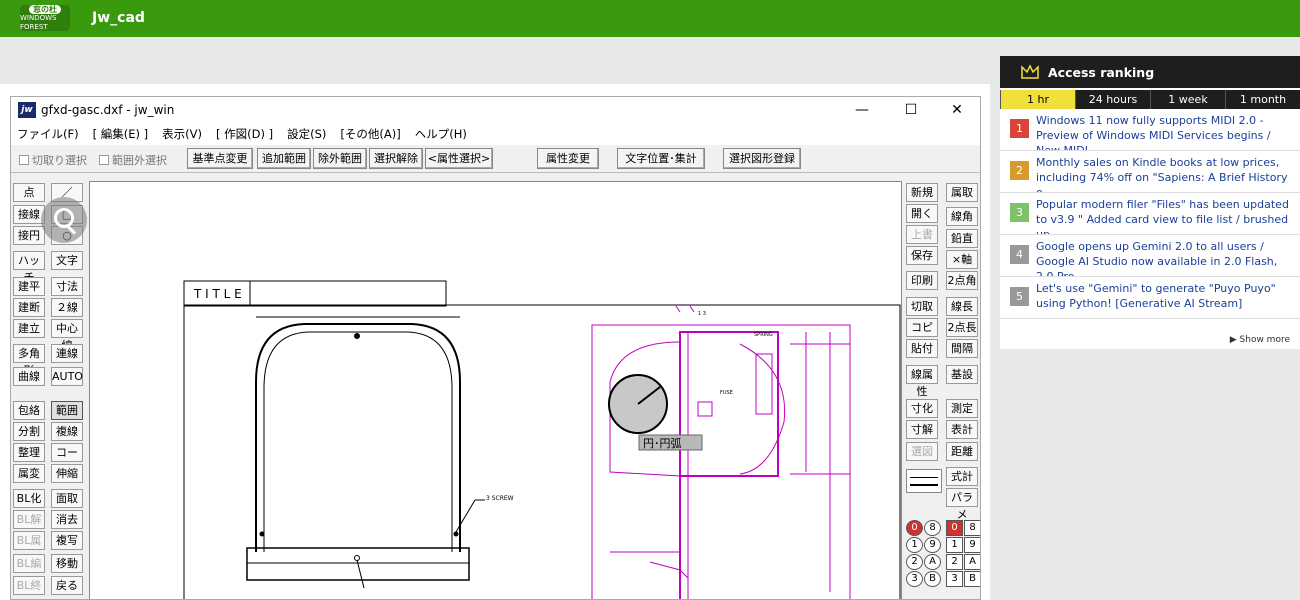 This screenshot has height=600, width=1300. Describe the element at coordinates (972, 579) in the screenshot. I see `layer-layer_right-7: B` at that location.